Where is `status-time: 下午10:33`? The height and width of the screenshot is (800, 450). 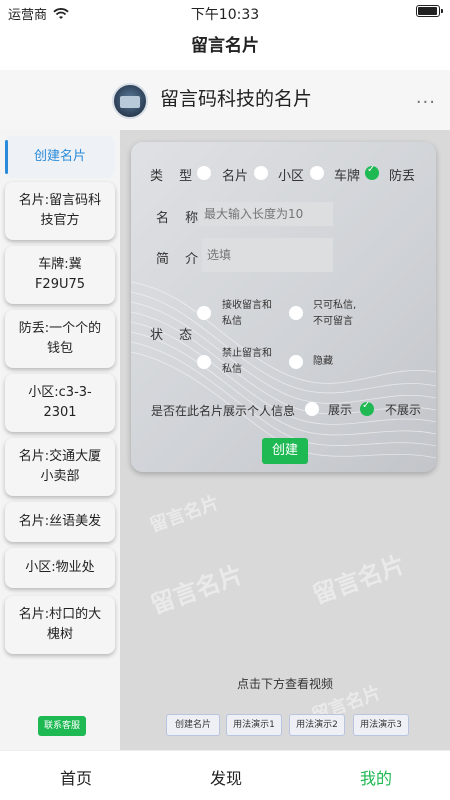 status-time: 下午10:33 is located at coordinates (225, 15).